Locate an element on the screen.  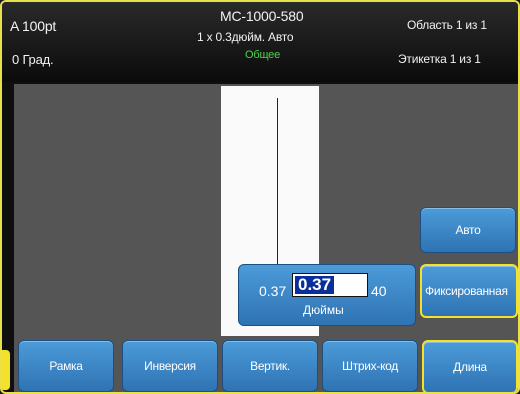
auto-length-button: Авто is located at coordinates (468, 230).